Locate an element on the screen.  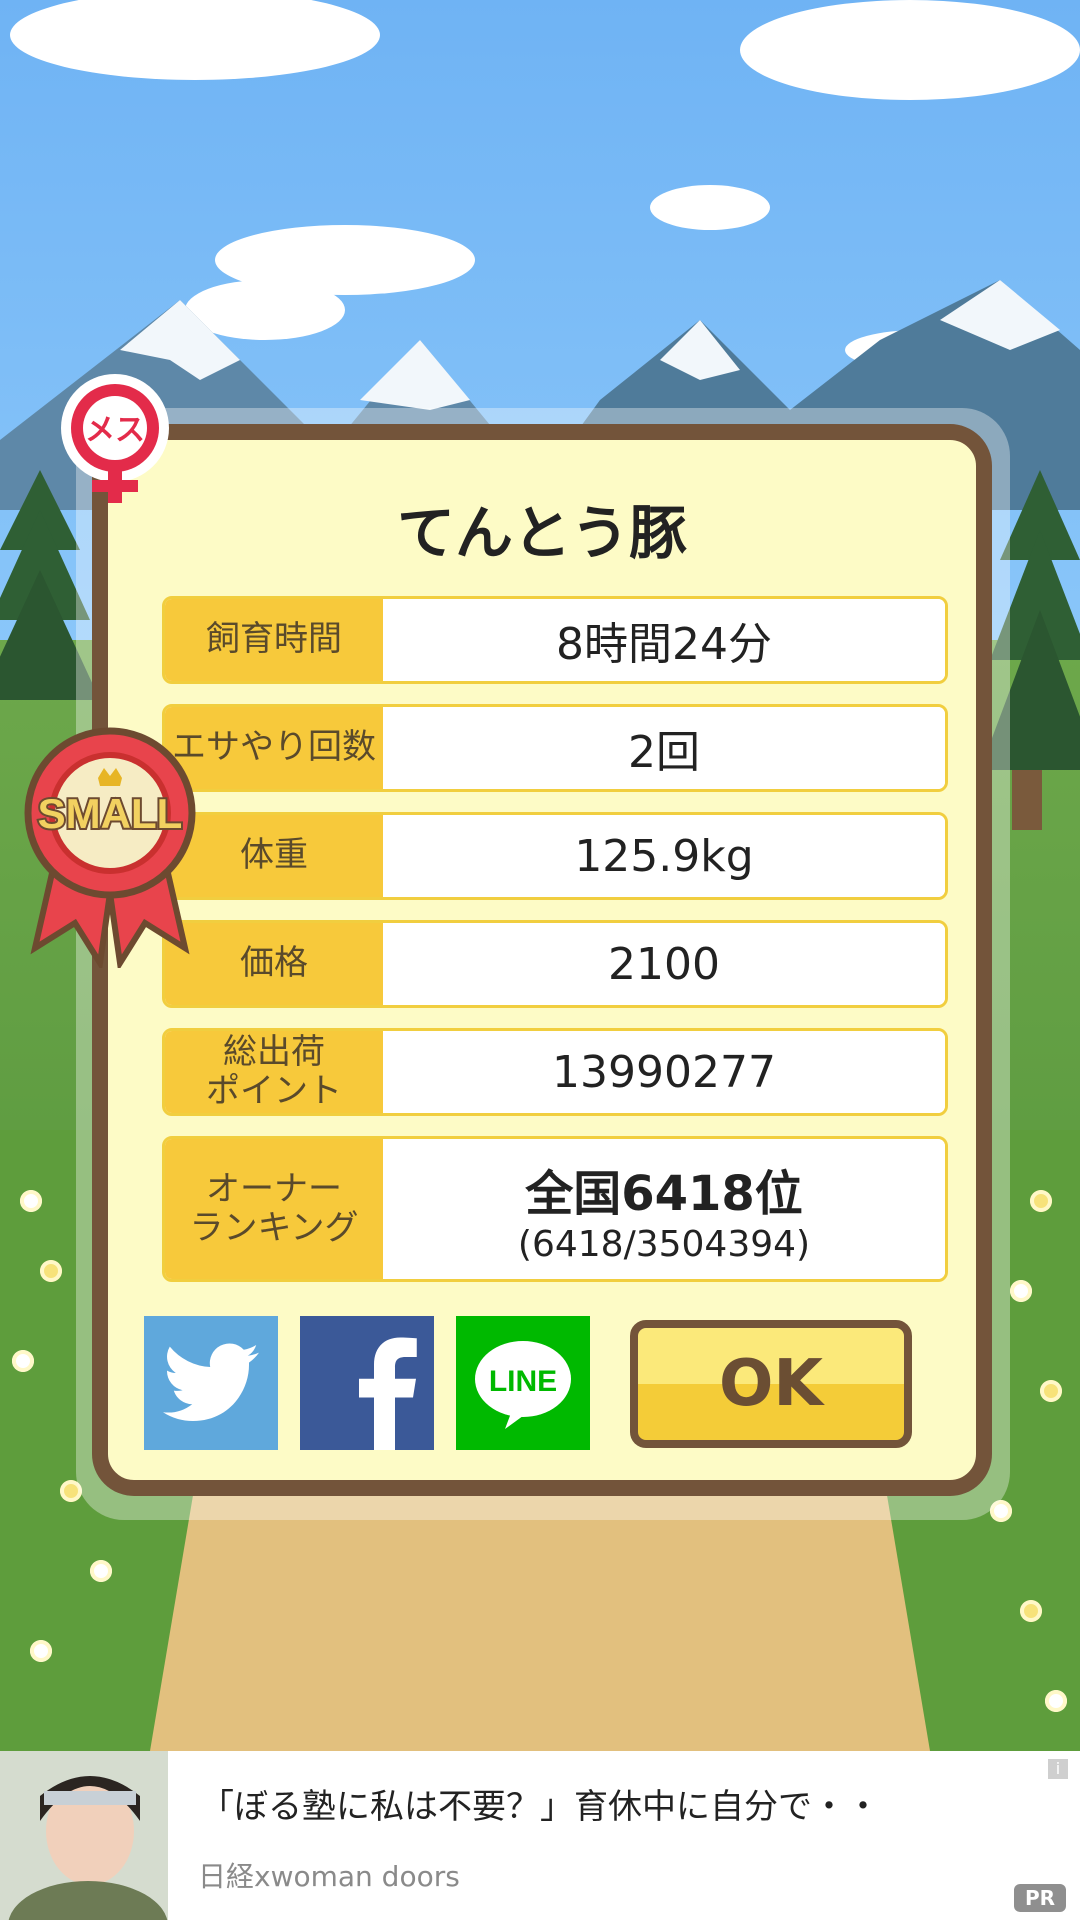
ranking-rank: 全国6418位 is located at coordinates (664, 1193).